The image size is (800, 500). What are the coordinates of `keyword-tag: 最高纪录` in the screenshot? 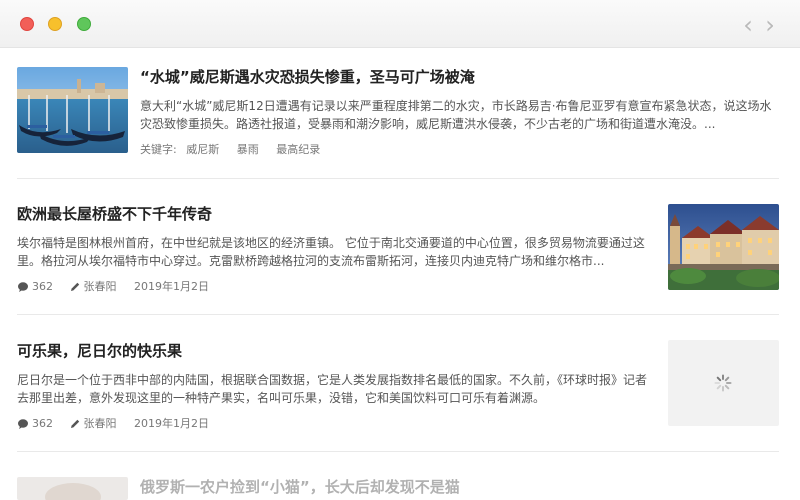 It's located at (298, 150).